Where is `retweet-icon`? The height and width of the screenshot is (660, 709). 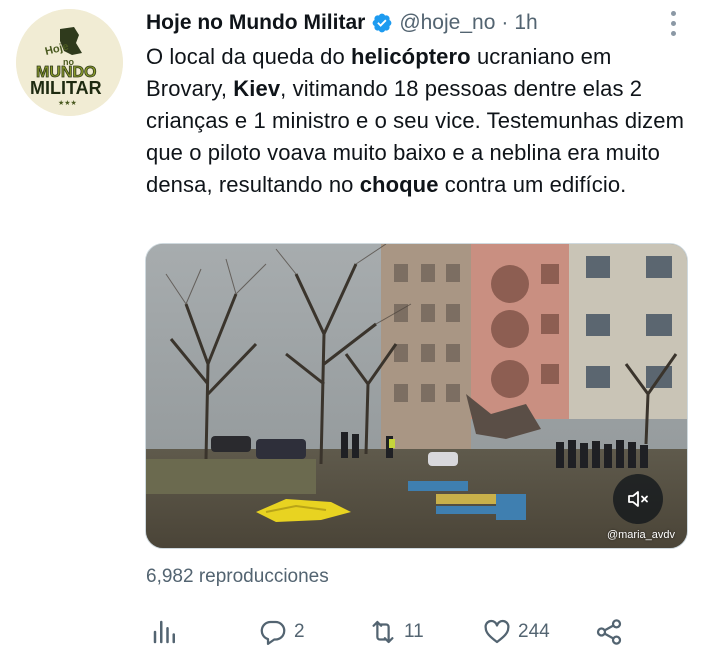
retweet-icon is located at coordinates (383, 632).